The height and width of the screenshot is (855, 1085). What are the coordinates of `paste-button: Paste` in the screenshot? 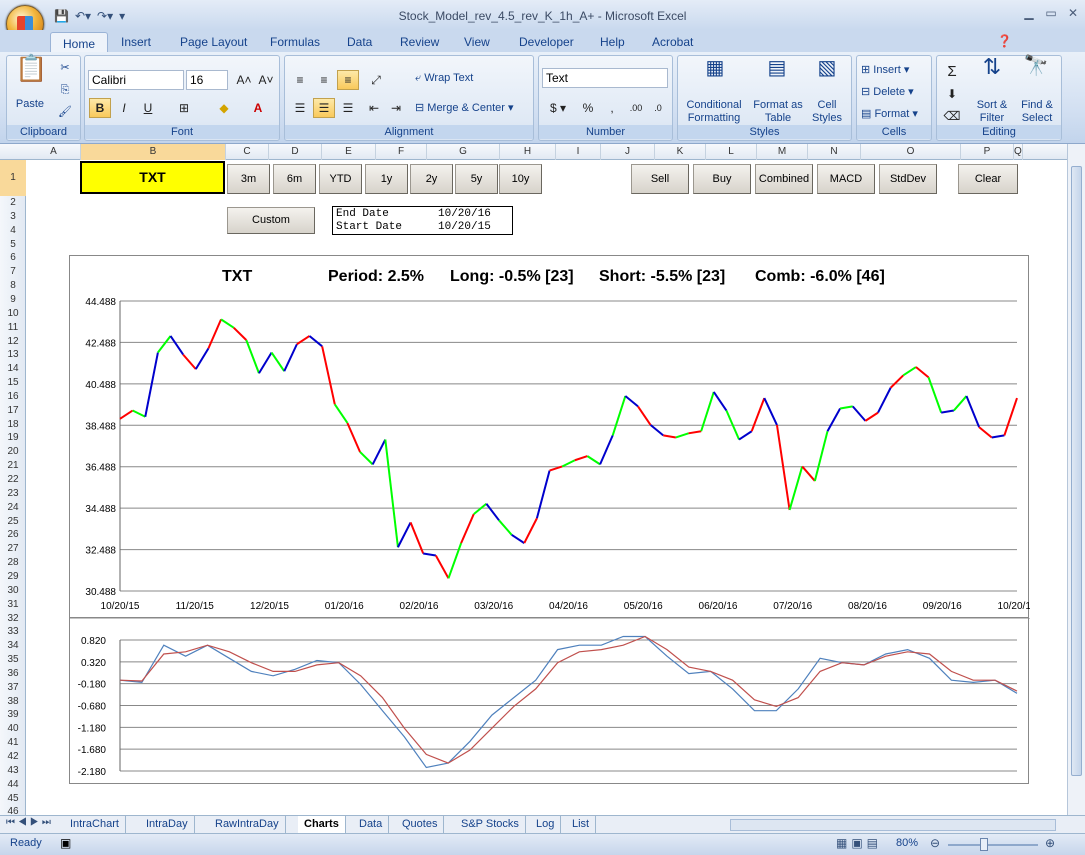 It's located at (30, 104).